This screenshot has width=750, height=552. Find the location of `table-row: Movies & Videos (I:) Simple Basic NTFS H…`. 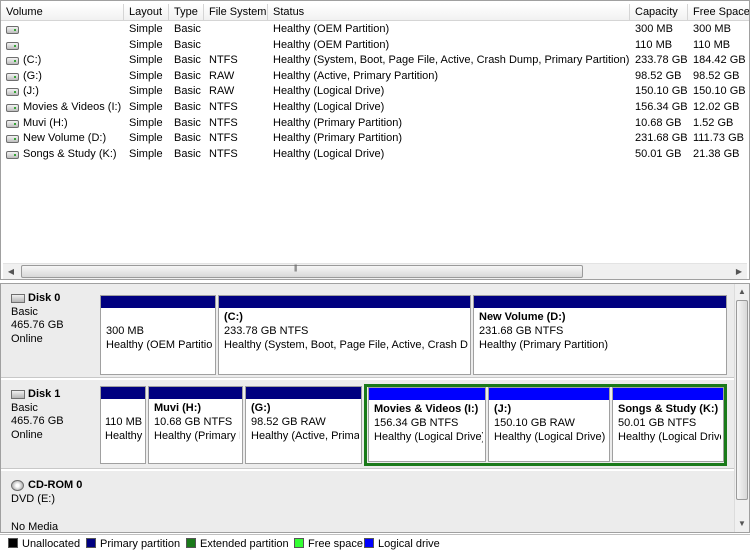

table-row: Movies & Videos (I:) Simple Basic NTFS H… is located at coordinates (375, 108).